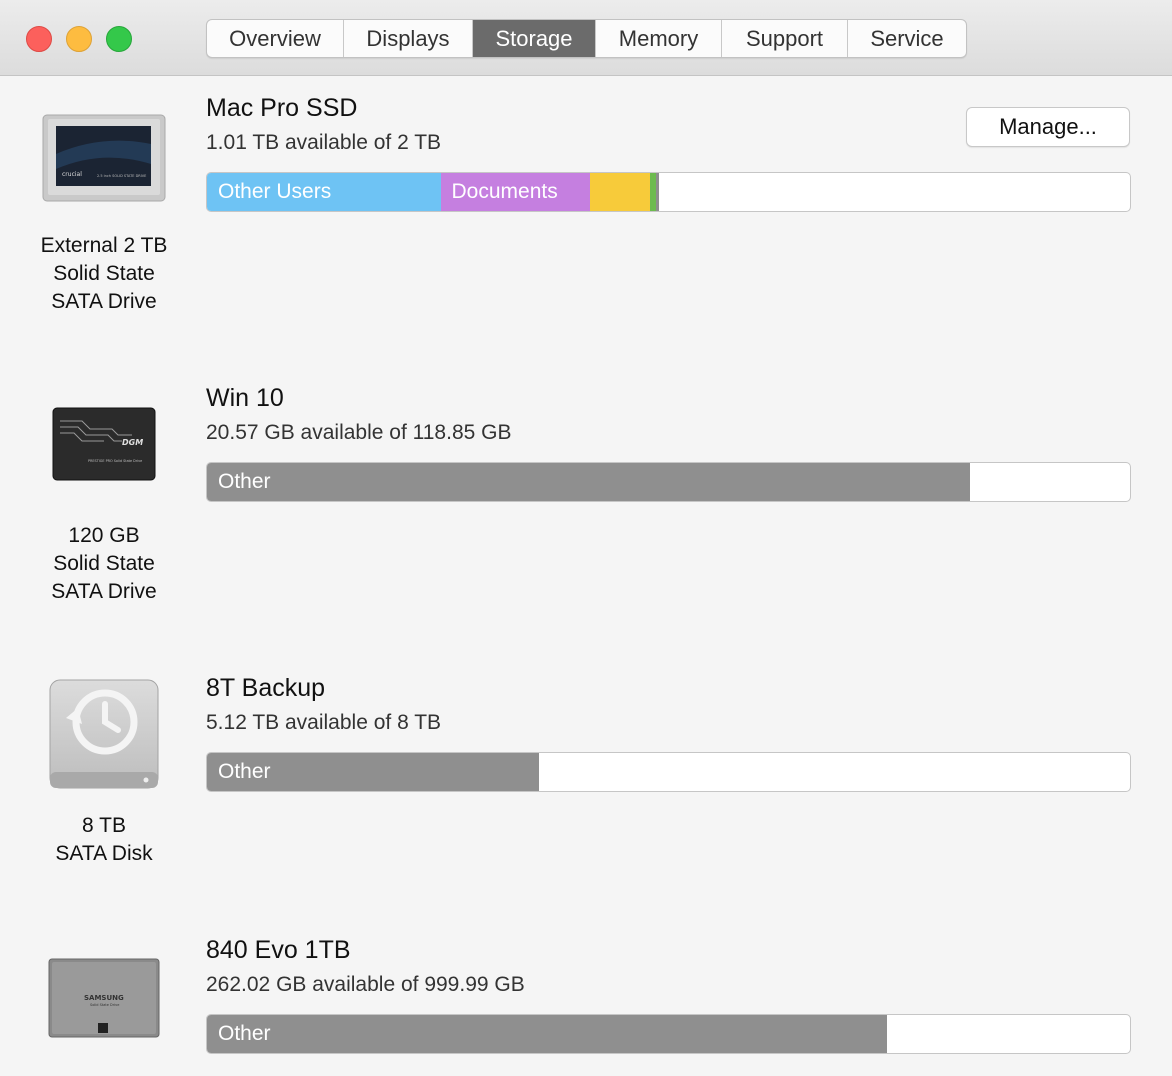 The height and width of the screenshot is (1076, 1172). Describe the element at coordinates (79, 39) in the screenshot. I see `minimize-window-button` at that location.